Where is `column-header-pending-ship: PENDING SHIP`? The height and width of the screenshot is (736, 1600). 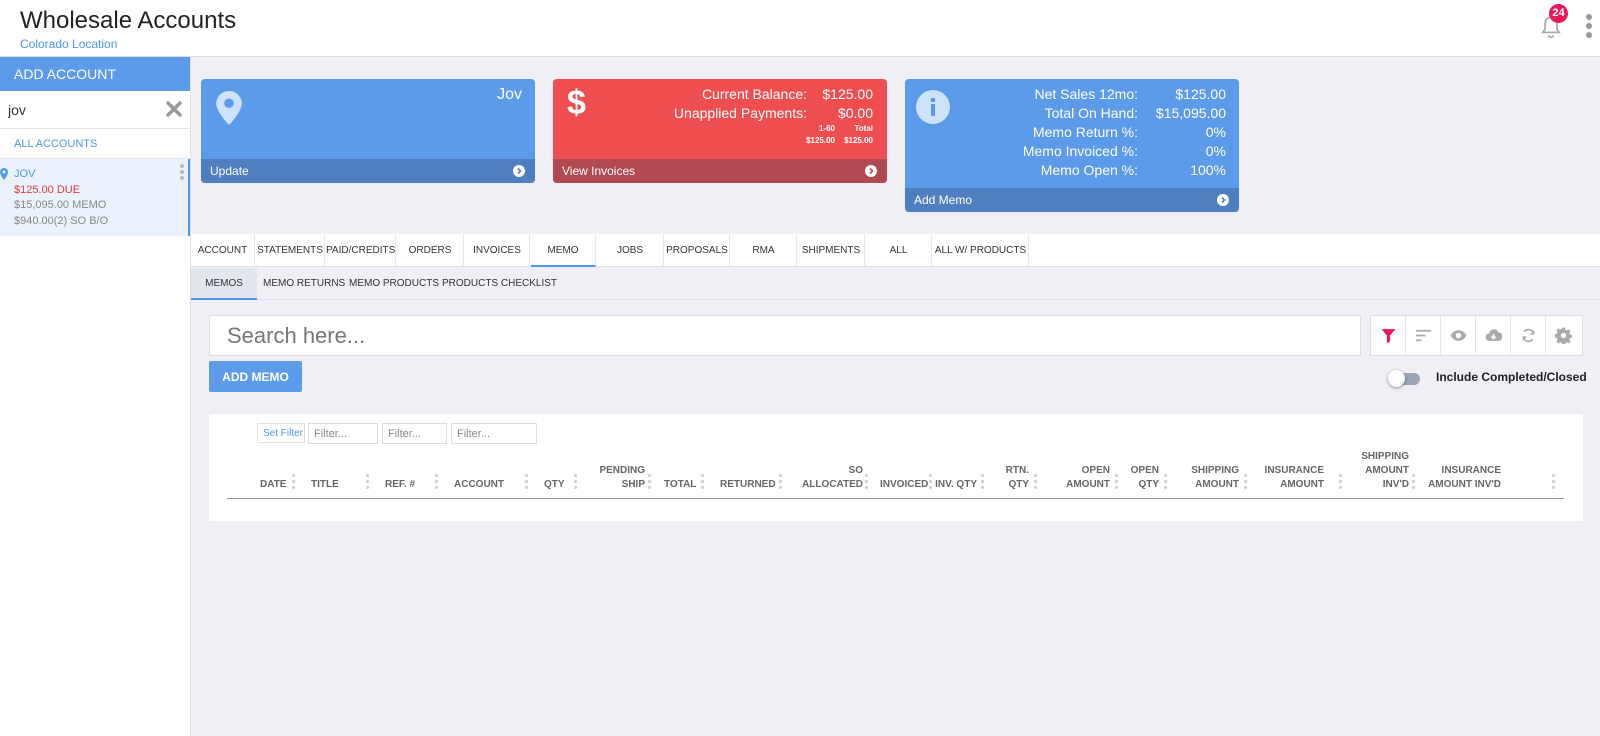 column-header-pending-ship: PENDING SHIP is located at coordinates (619, 478).